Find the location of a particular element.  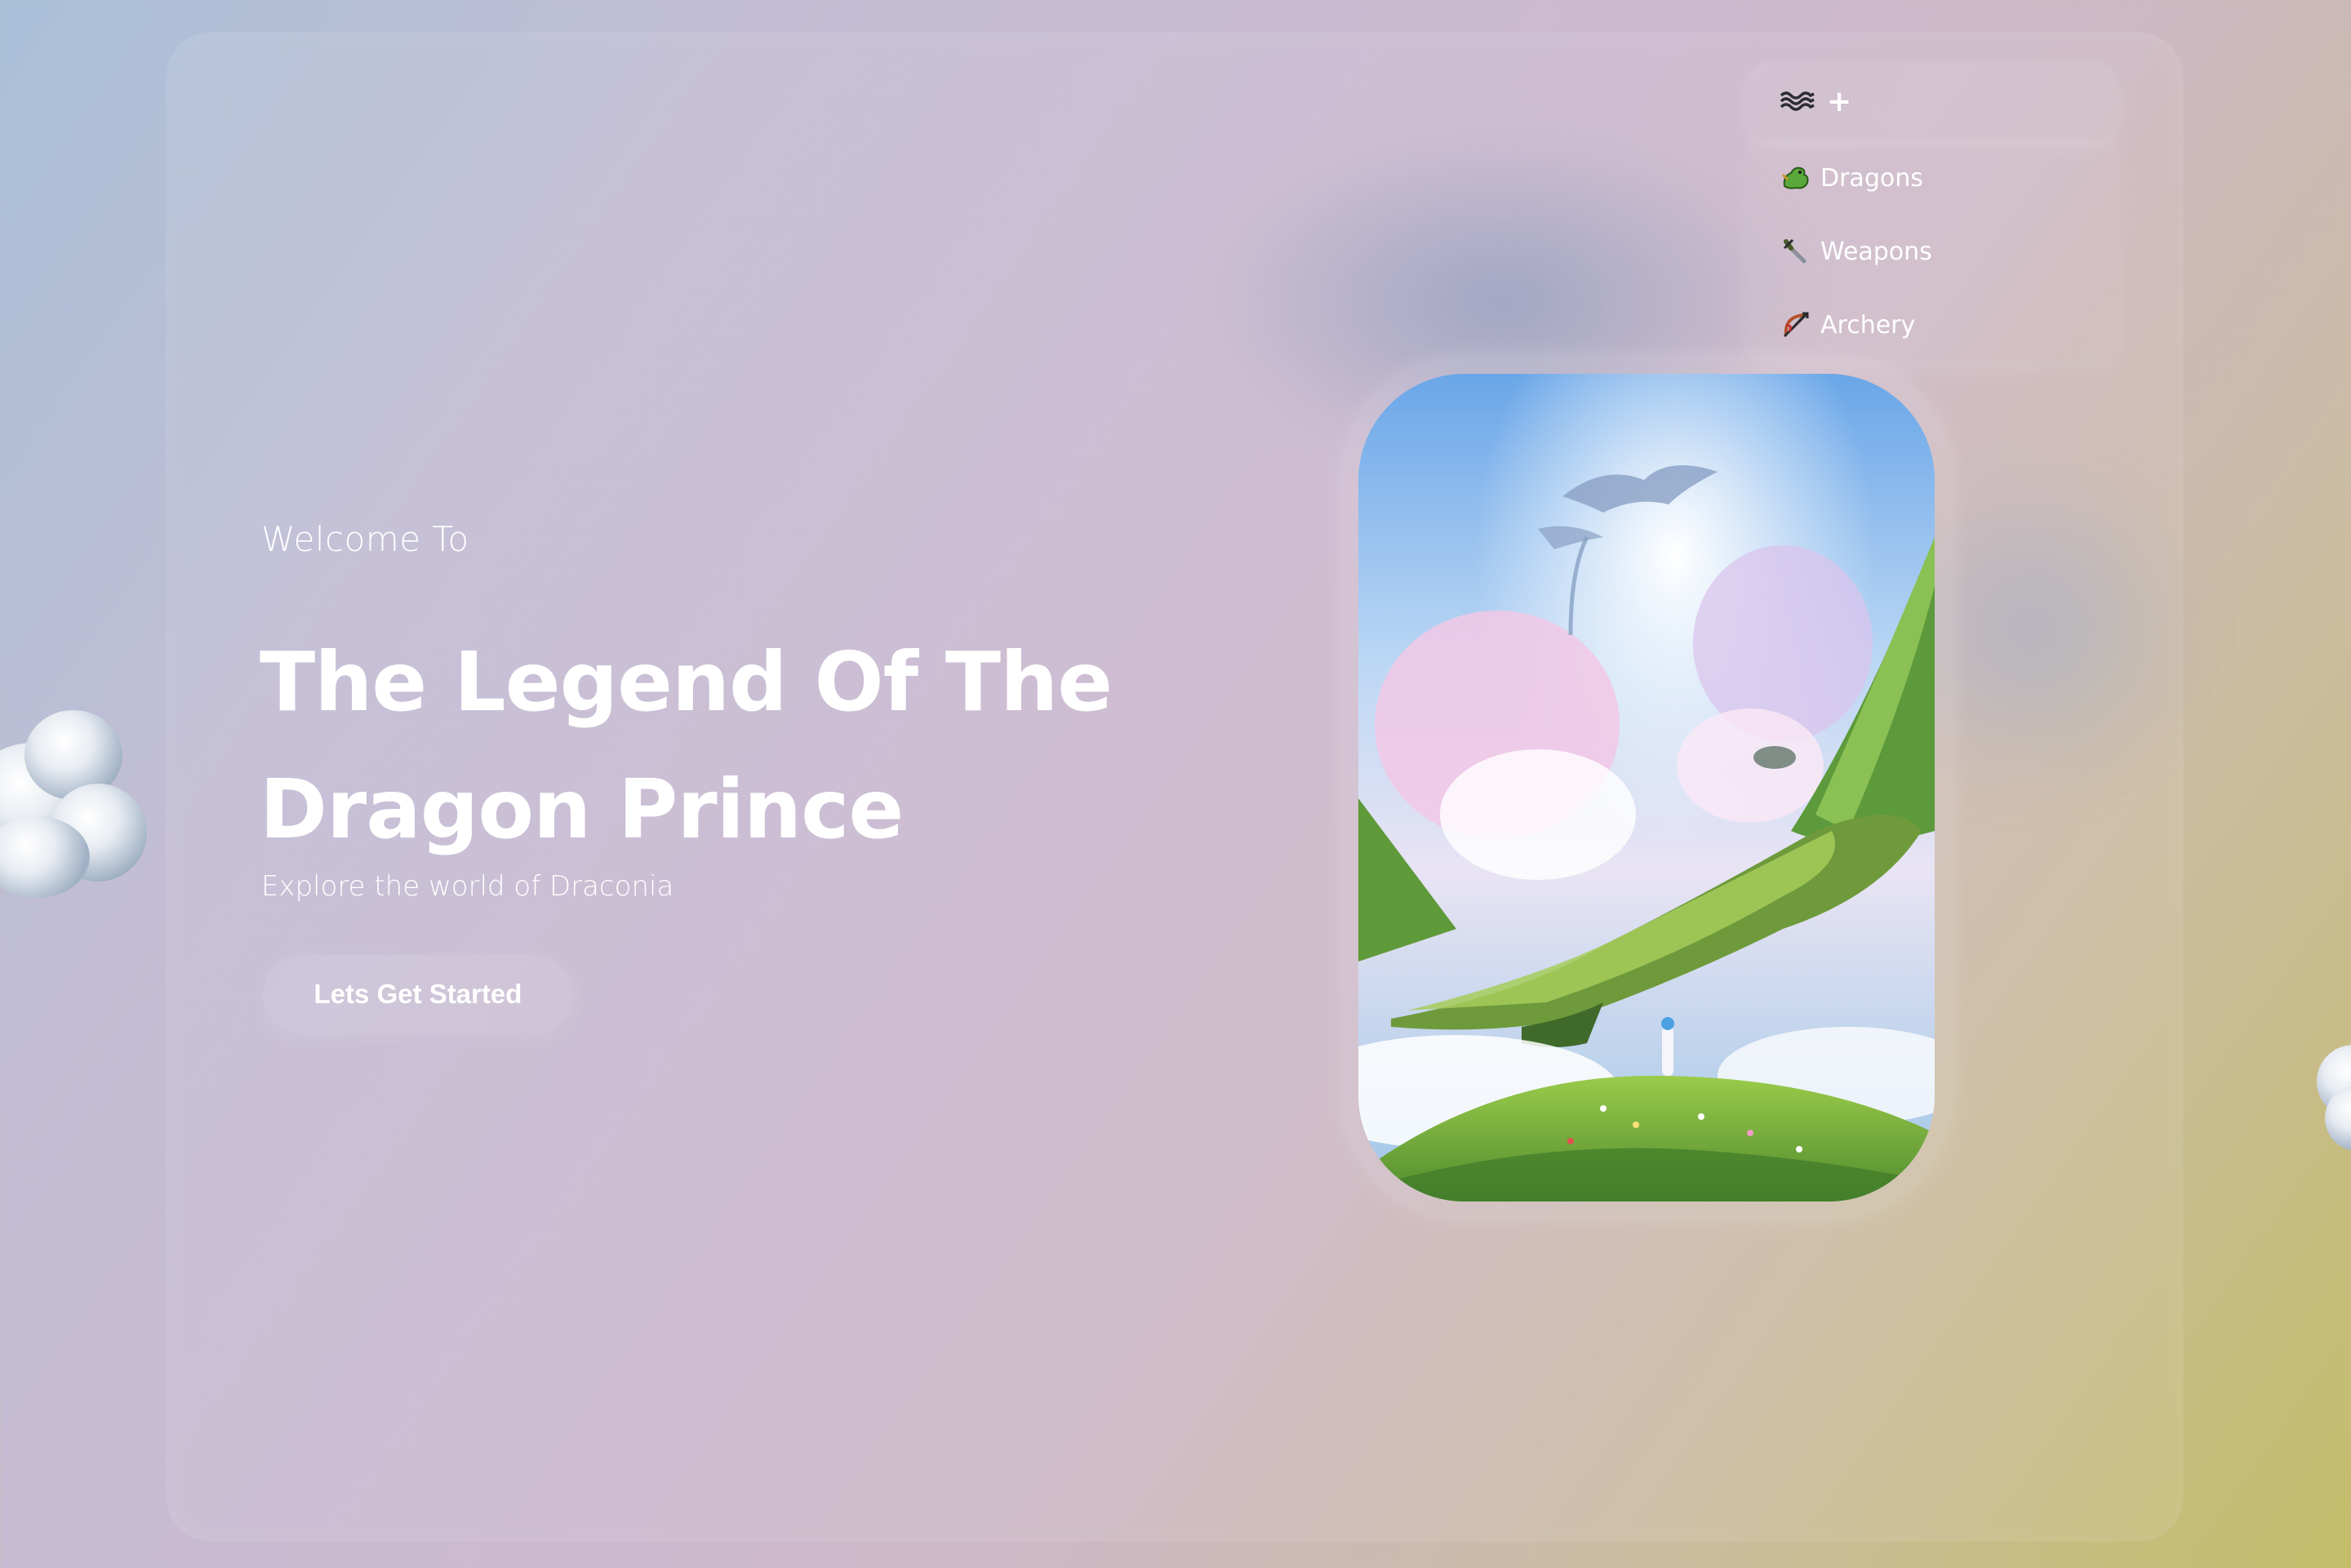

menu-item-label: Weapons is located at coordinates (1876, 252).